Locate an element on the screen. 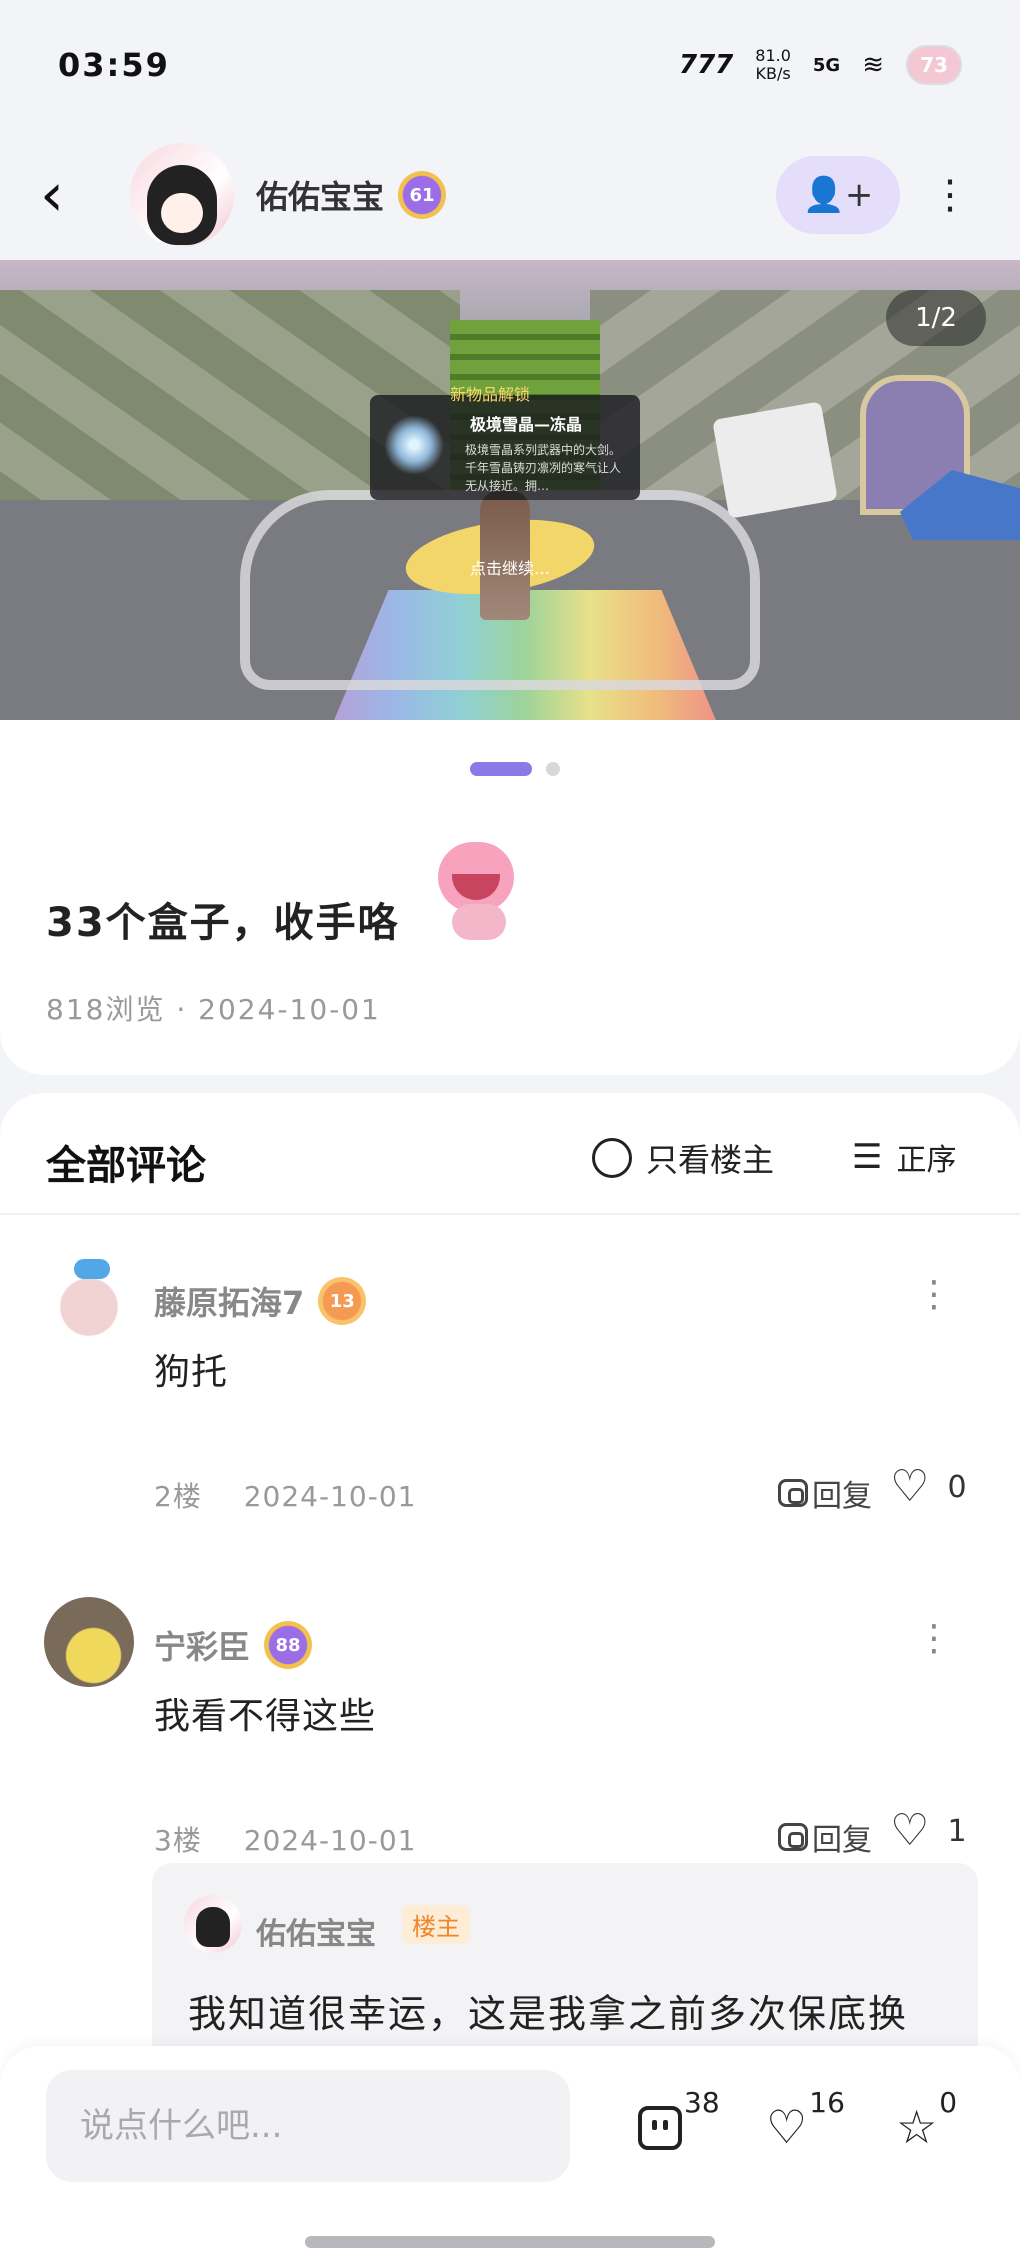 The image size is (1020, 2267). favorite-button: ☆ 0 is located at coordinates (926, 2118).